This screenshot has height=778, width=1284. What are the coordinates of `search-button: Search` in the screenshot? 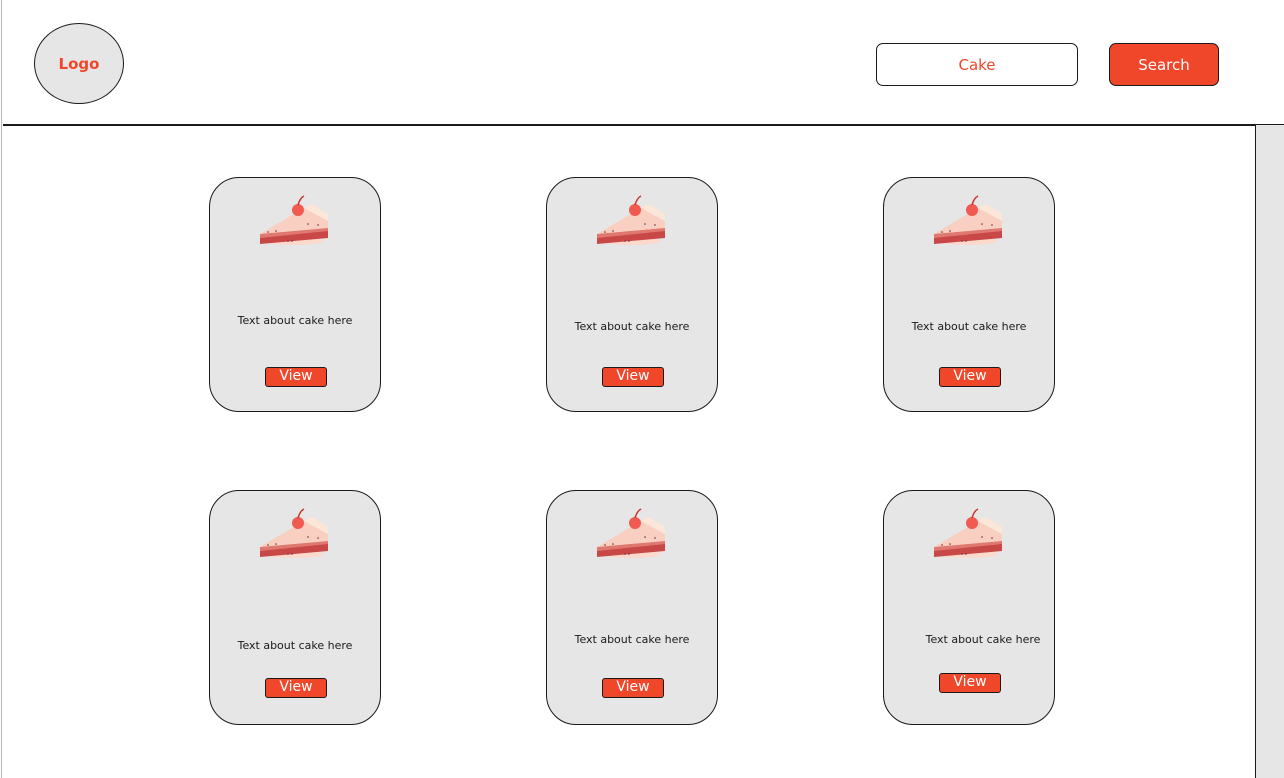 It's located at (1164, 64).